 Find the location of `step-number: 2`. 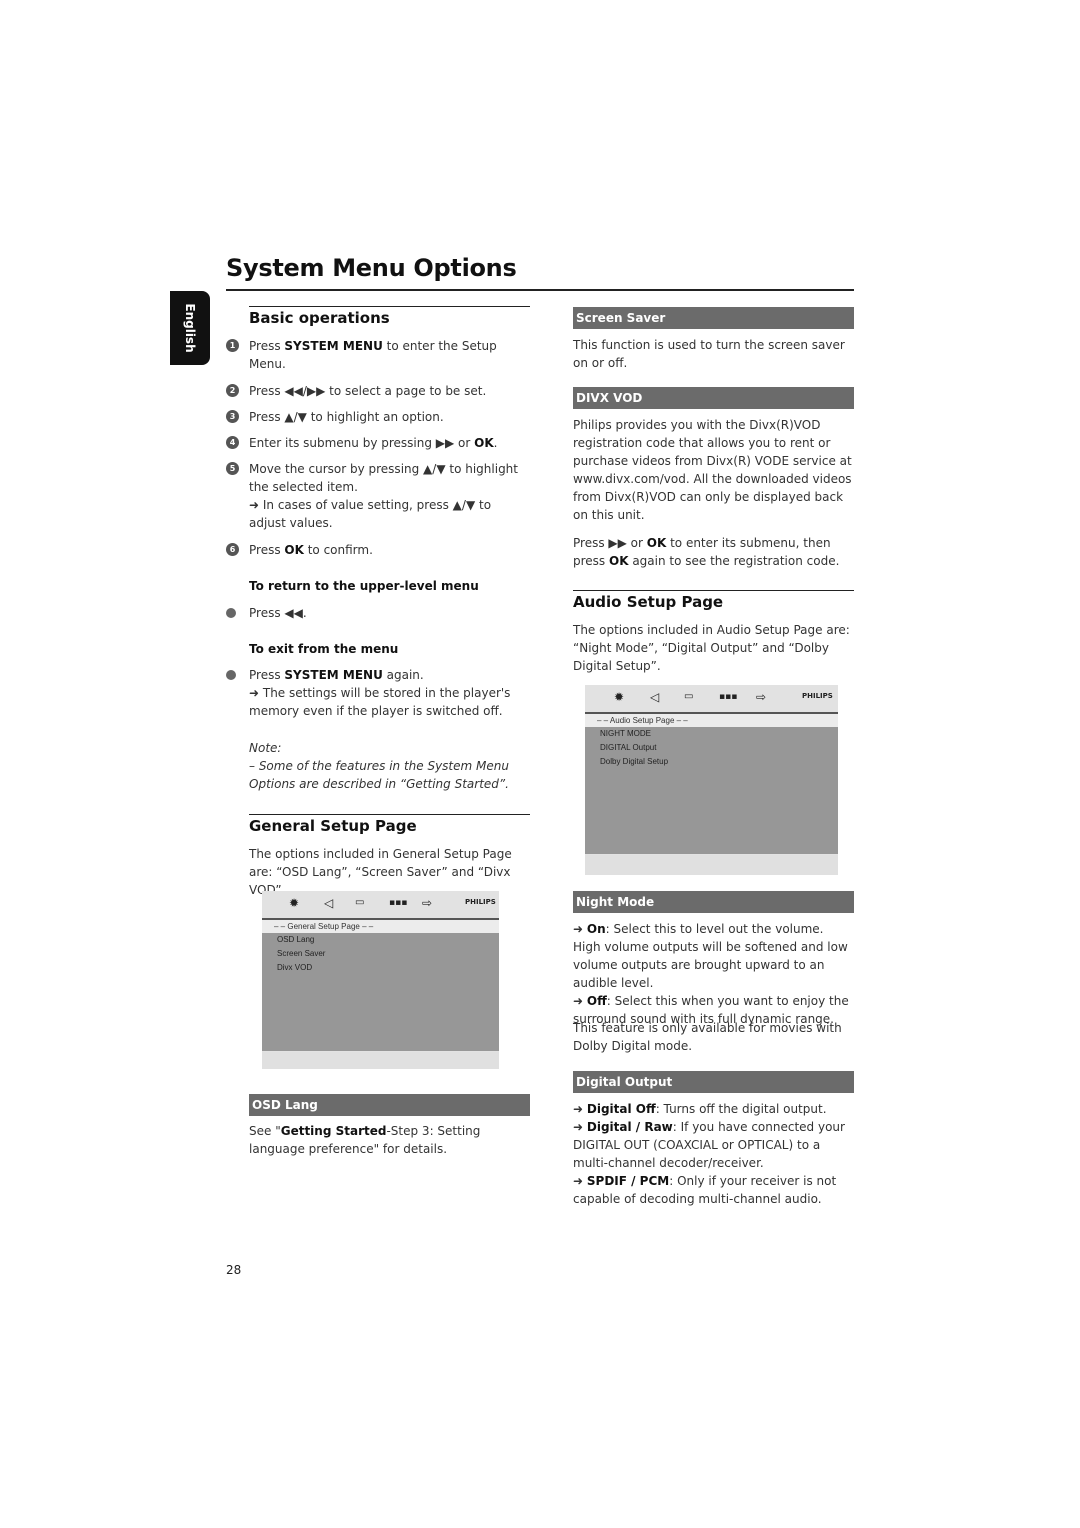

step-number: 2 is located at coordinates (232, 390).